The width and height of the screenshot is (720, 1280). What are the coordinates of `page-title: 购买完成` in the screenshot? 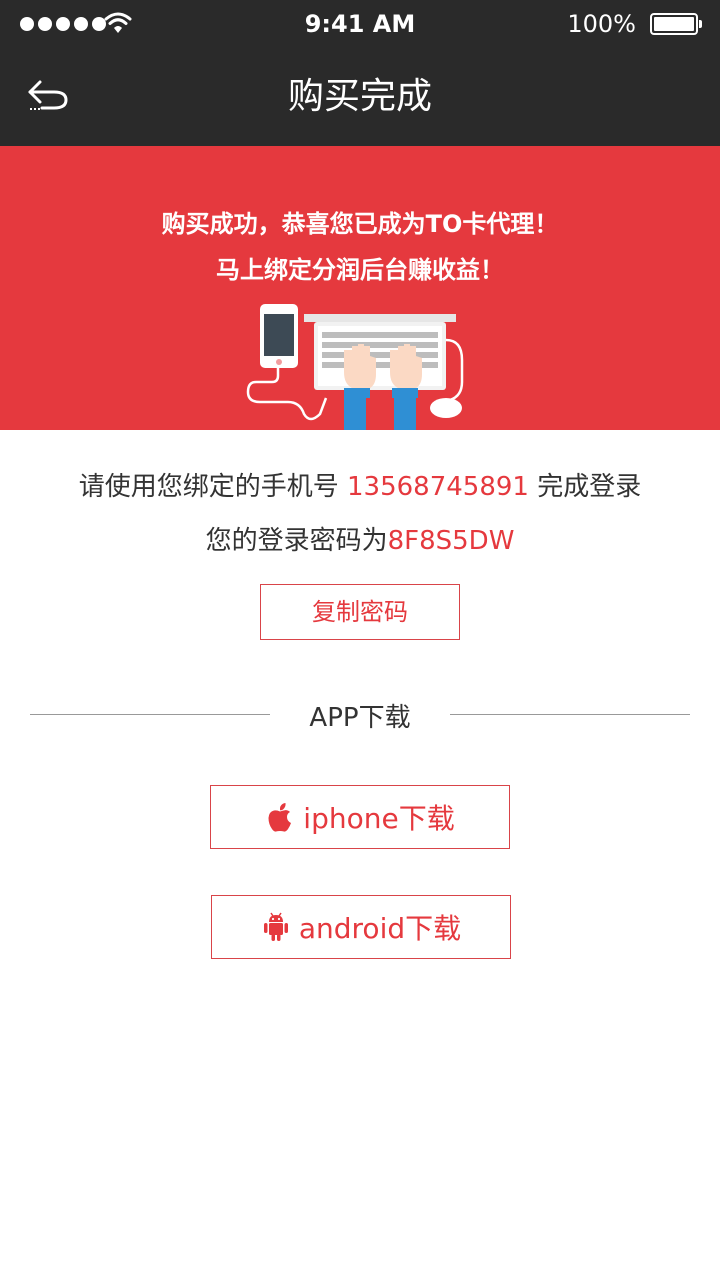 It's located at (359, 96).